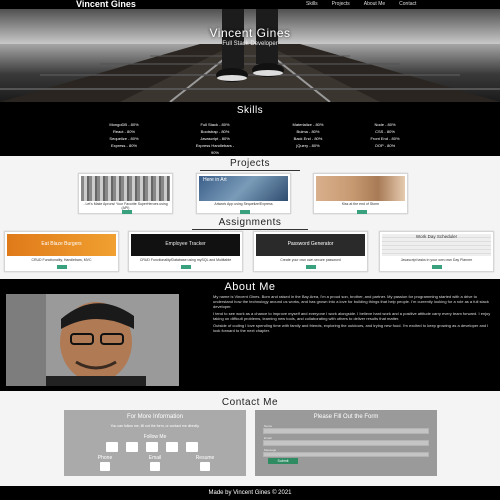 The height and width of the screenshot is (500, 500). I want to click on assignment-caption: Create your own own secure password, so click(310, 260).